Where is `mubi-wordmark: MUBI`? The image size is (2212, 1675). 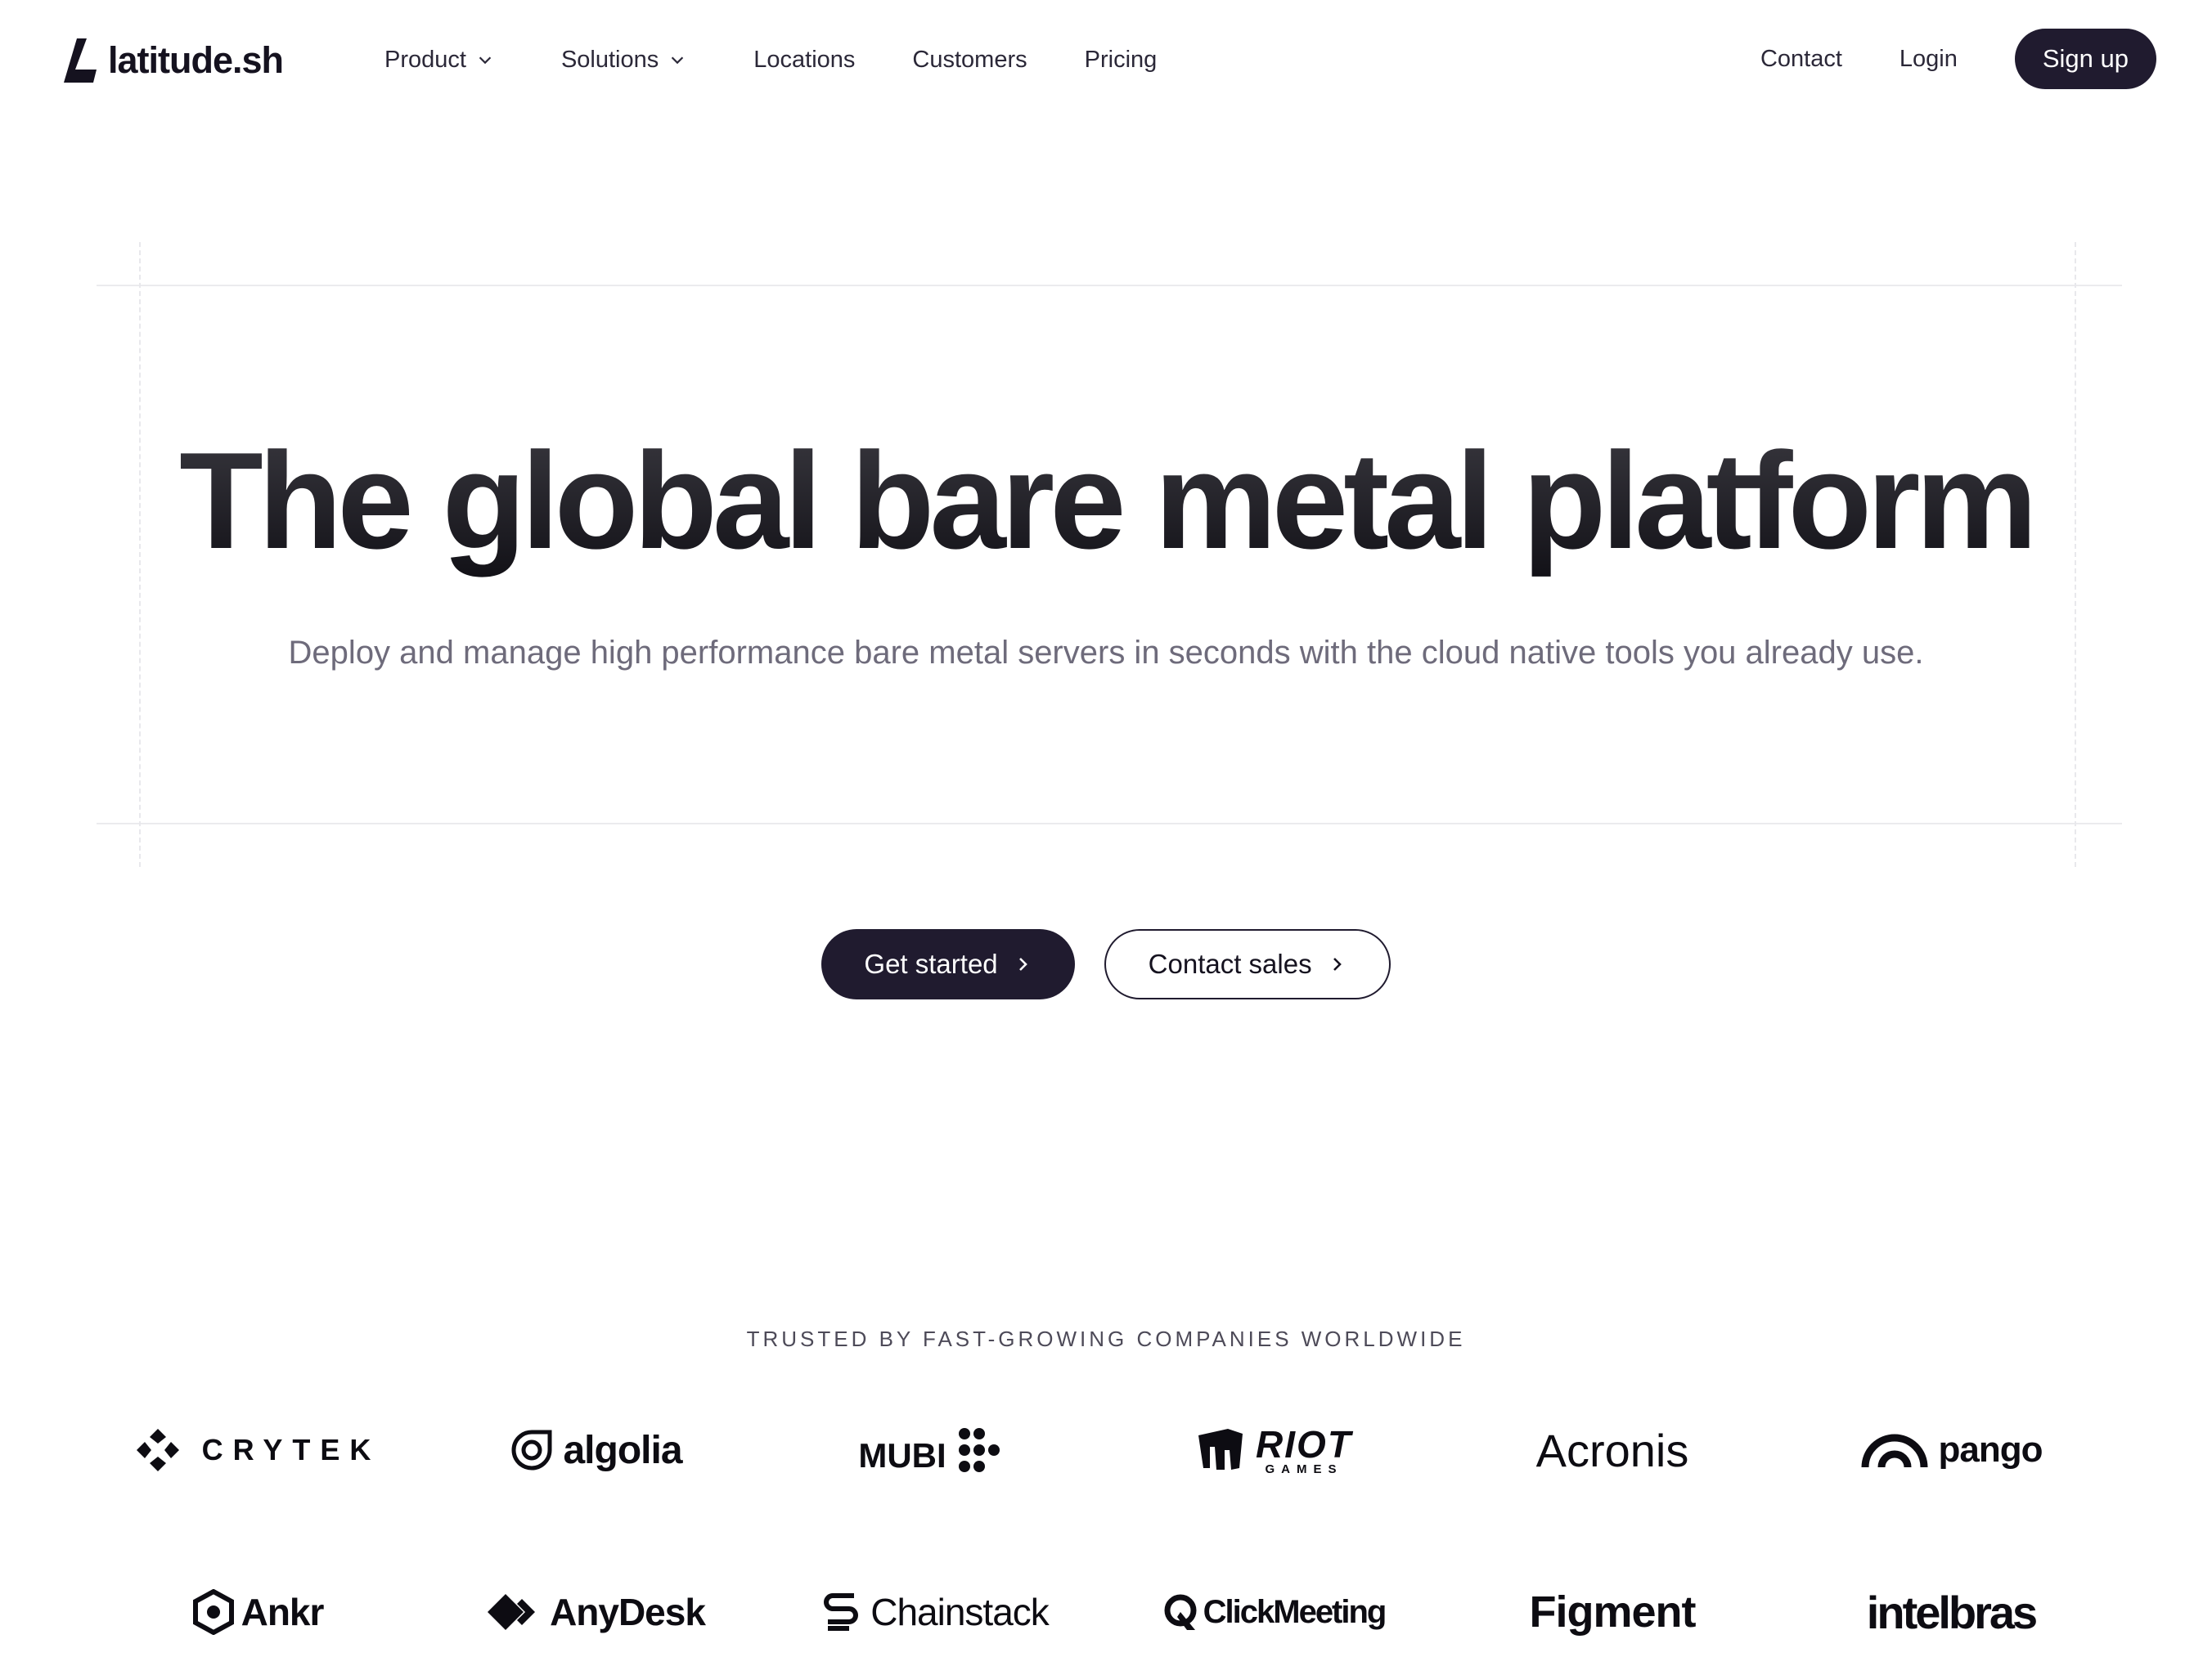 mubi-wordmark: MUBI is located at coordinates (902, 1455).